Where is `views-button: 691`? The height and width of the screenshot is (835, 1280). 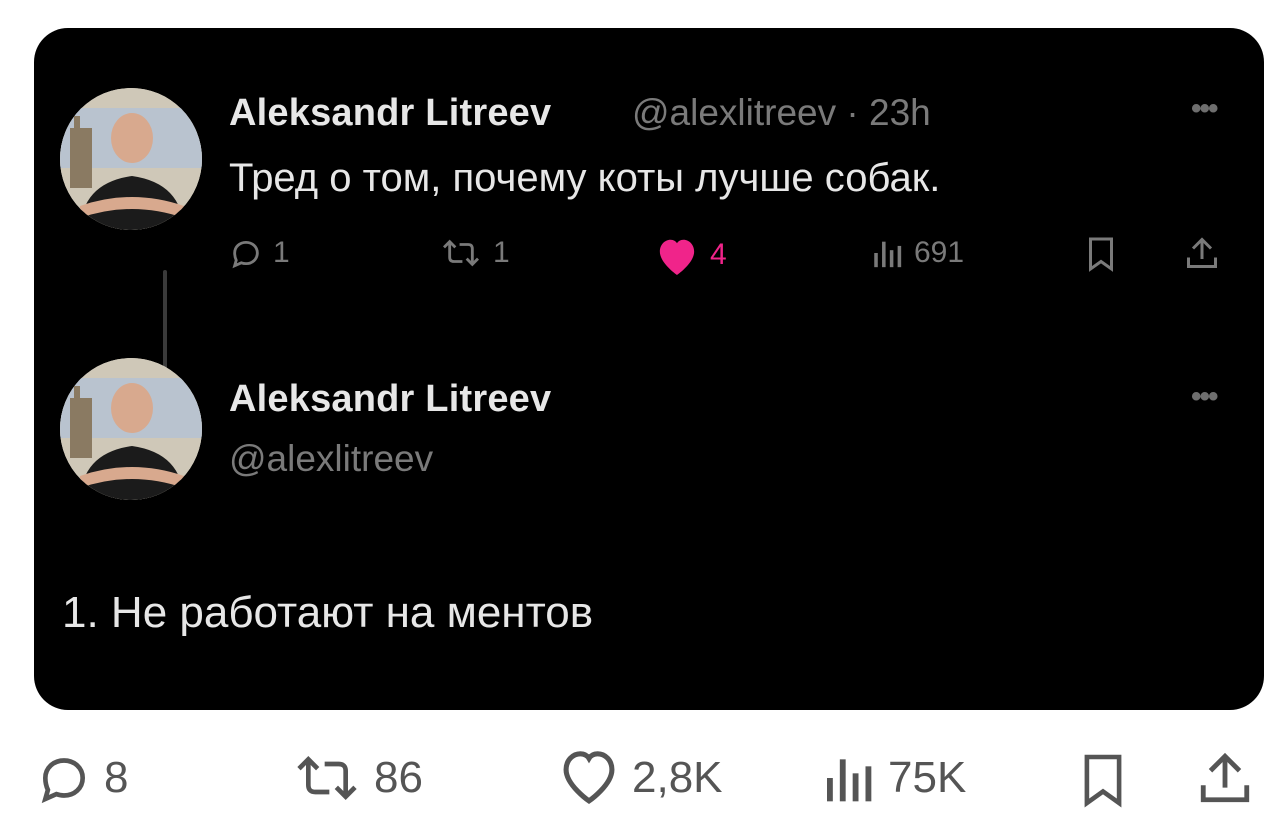
views-button: 691 is located at coordinates (917, 253).